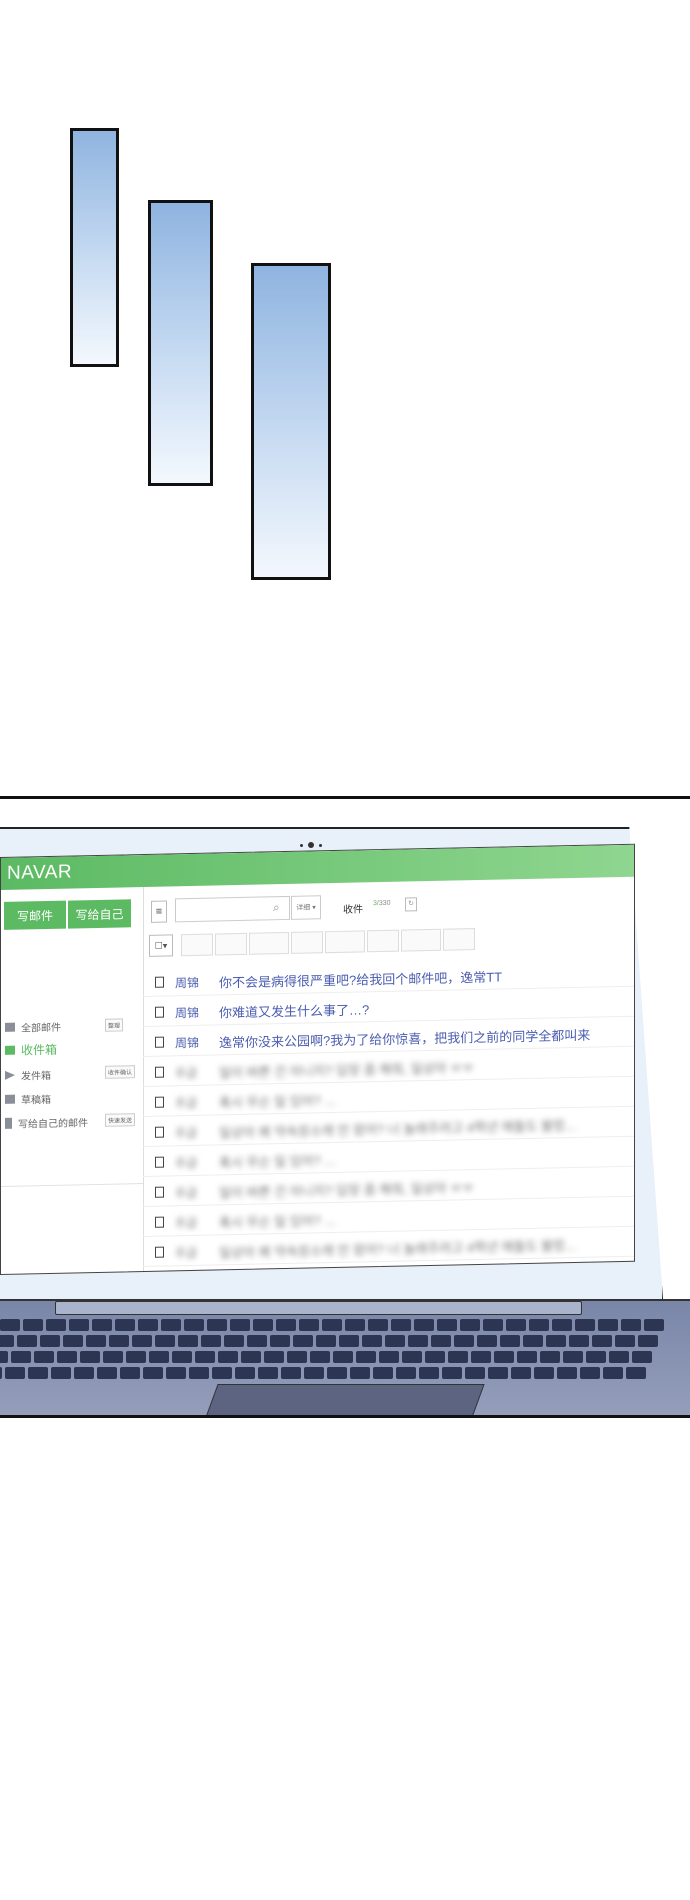  What do you see at coordinates (343, 1400) in the screenshot?
I see `laptop-touchpad` at bounding box center [343, 1400].